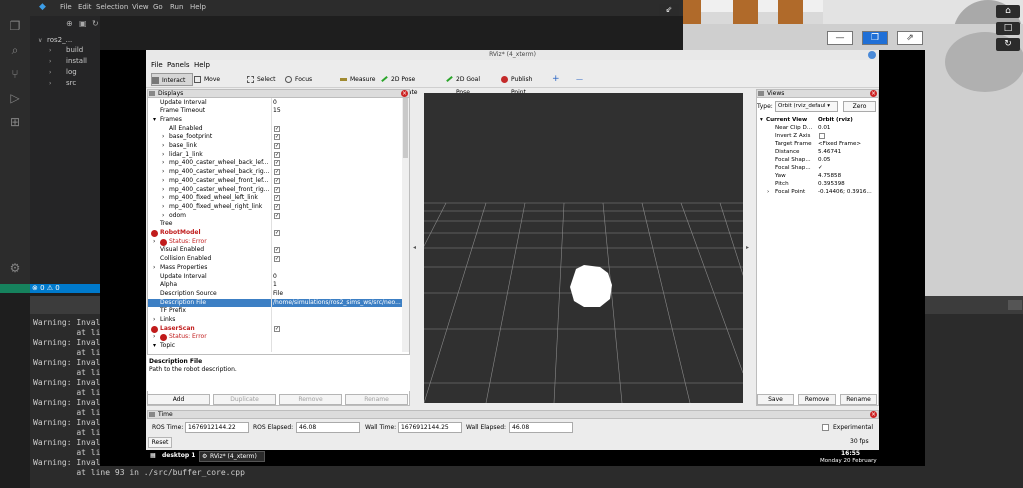 The width and height of the screenshot is (1023, 488). I want to click on extensions-icon: ⊞, so click(15, 122).